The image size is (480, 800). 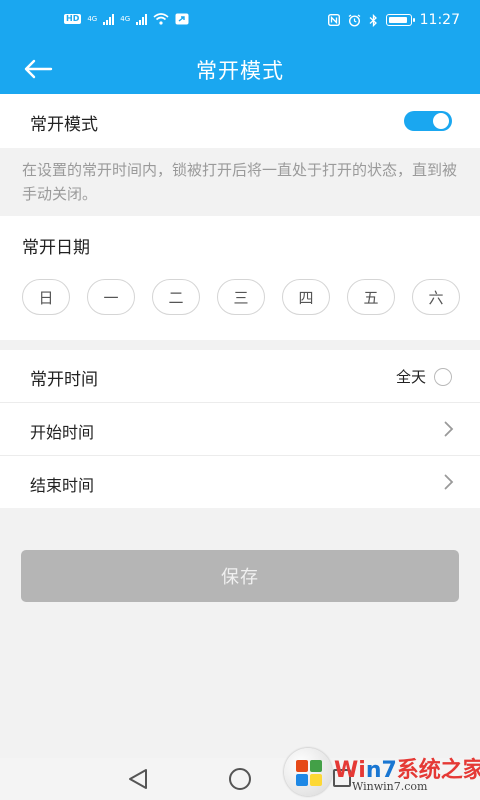 I want to click on signal-b-icon, so click(x=142, y=19).